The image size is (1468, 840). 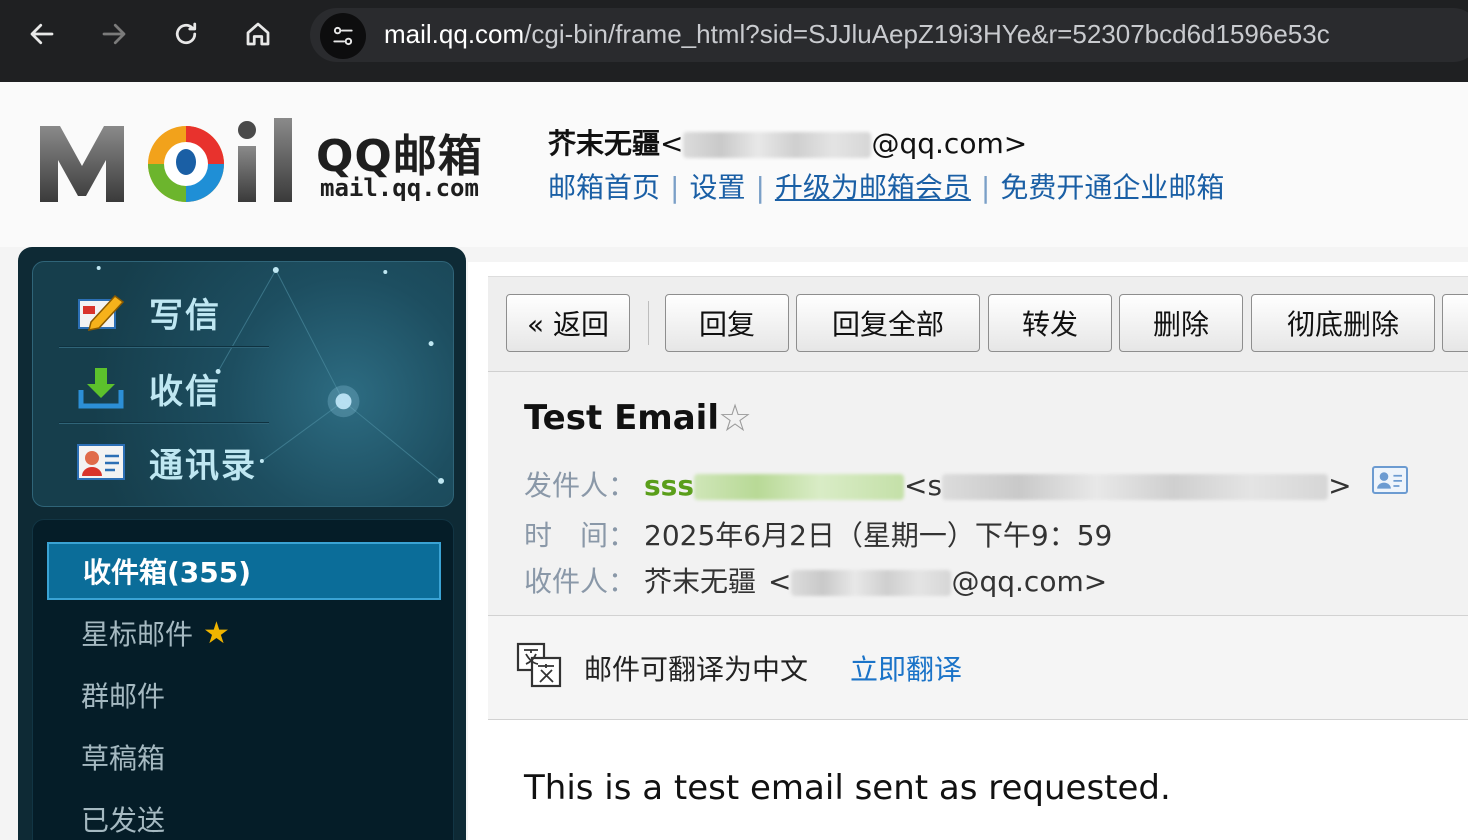 I want to click on delete-permanently-button: 彻底删除, so click(x=1343, y=323).